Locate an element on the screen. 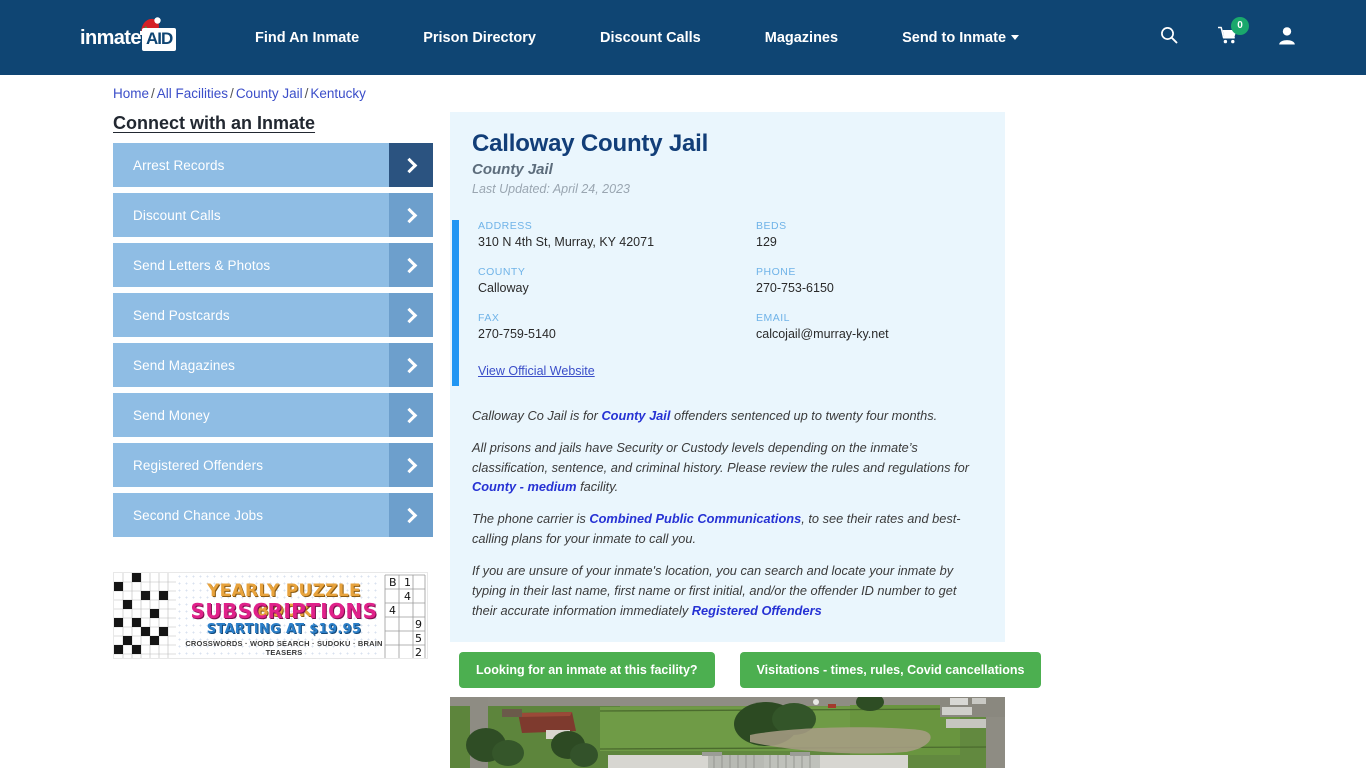 The height and width of the screenshot is (768, 1366). sidebar-item-discount-calls: Discount Calls is located at coordinates (273, 215).